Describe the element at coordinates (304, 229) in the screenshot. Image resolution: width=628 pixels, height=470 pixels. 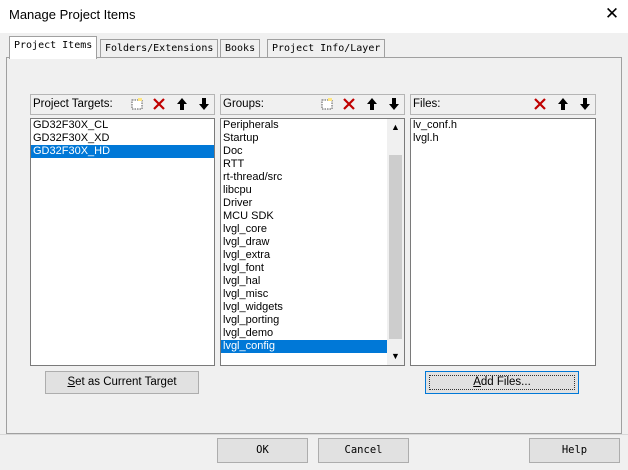
I see `list-item: lvgl_core` at that location.